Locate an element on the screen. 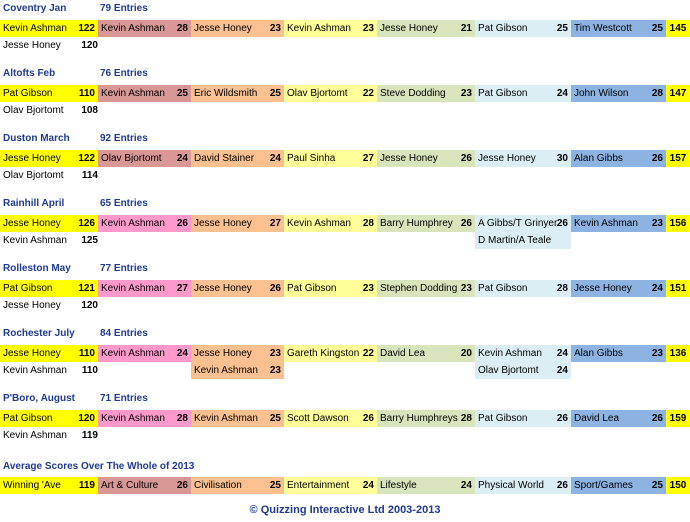 Image resolution: width=690 pixels, height=522 pixels. runner-up: Olav Bjortomt 114 is located at coordinates (49, 175).